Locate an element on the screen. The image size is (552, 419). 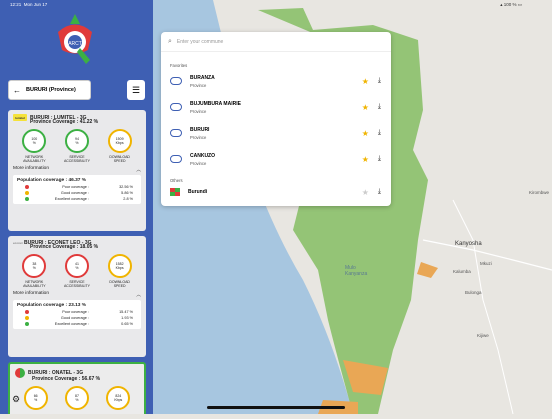
legend-name: Good coverage : is located at coordinates (74, 193).